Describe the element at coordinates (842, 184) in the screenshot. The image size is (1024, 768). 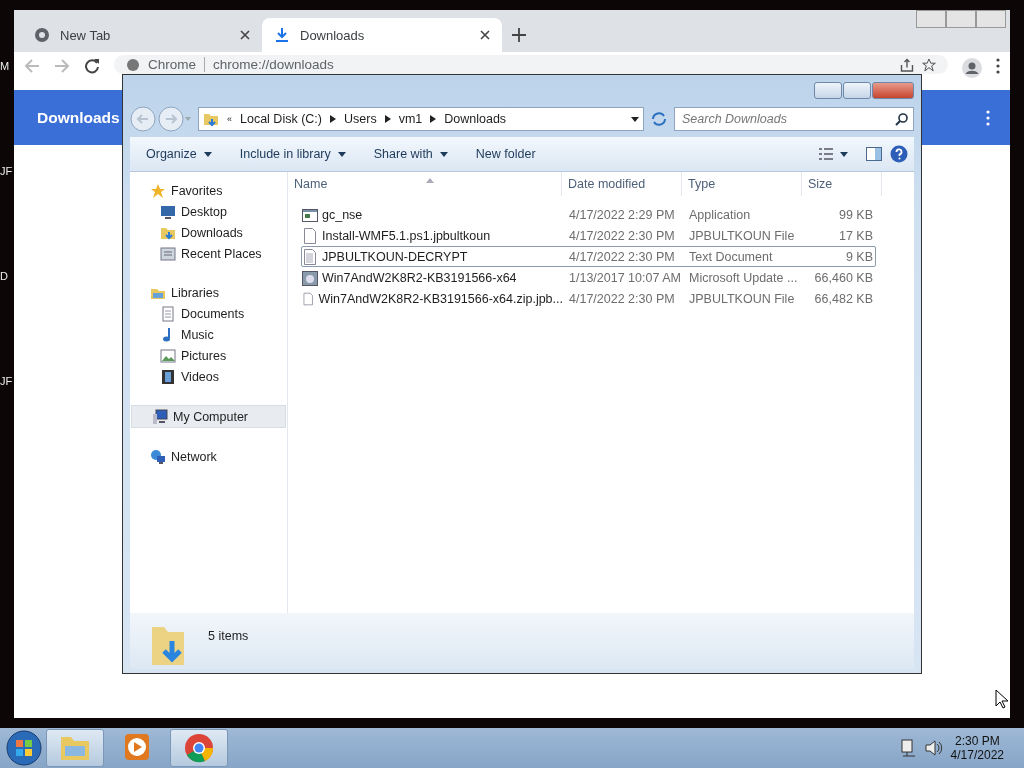
I see `column-header: Size` at that location.